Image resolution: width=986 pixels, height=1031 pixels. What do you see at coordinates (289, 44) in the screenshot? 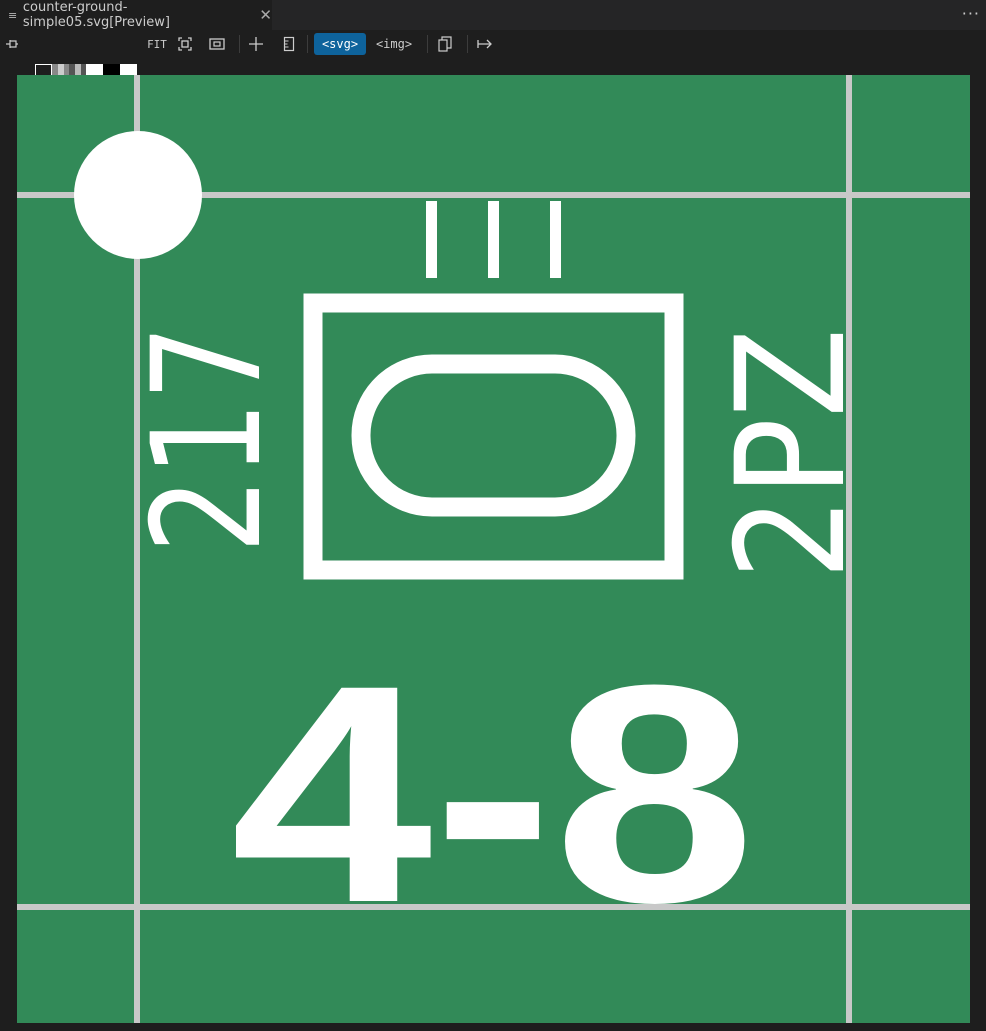
I see `ruler-icon` at bounding box center [289, 44].